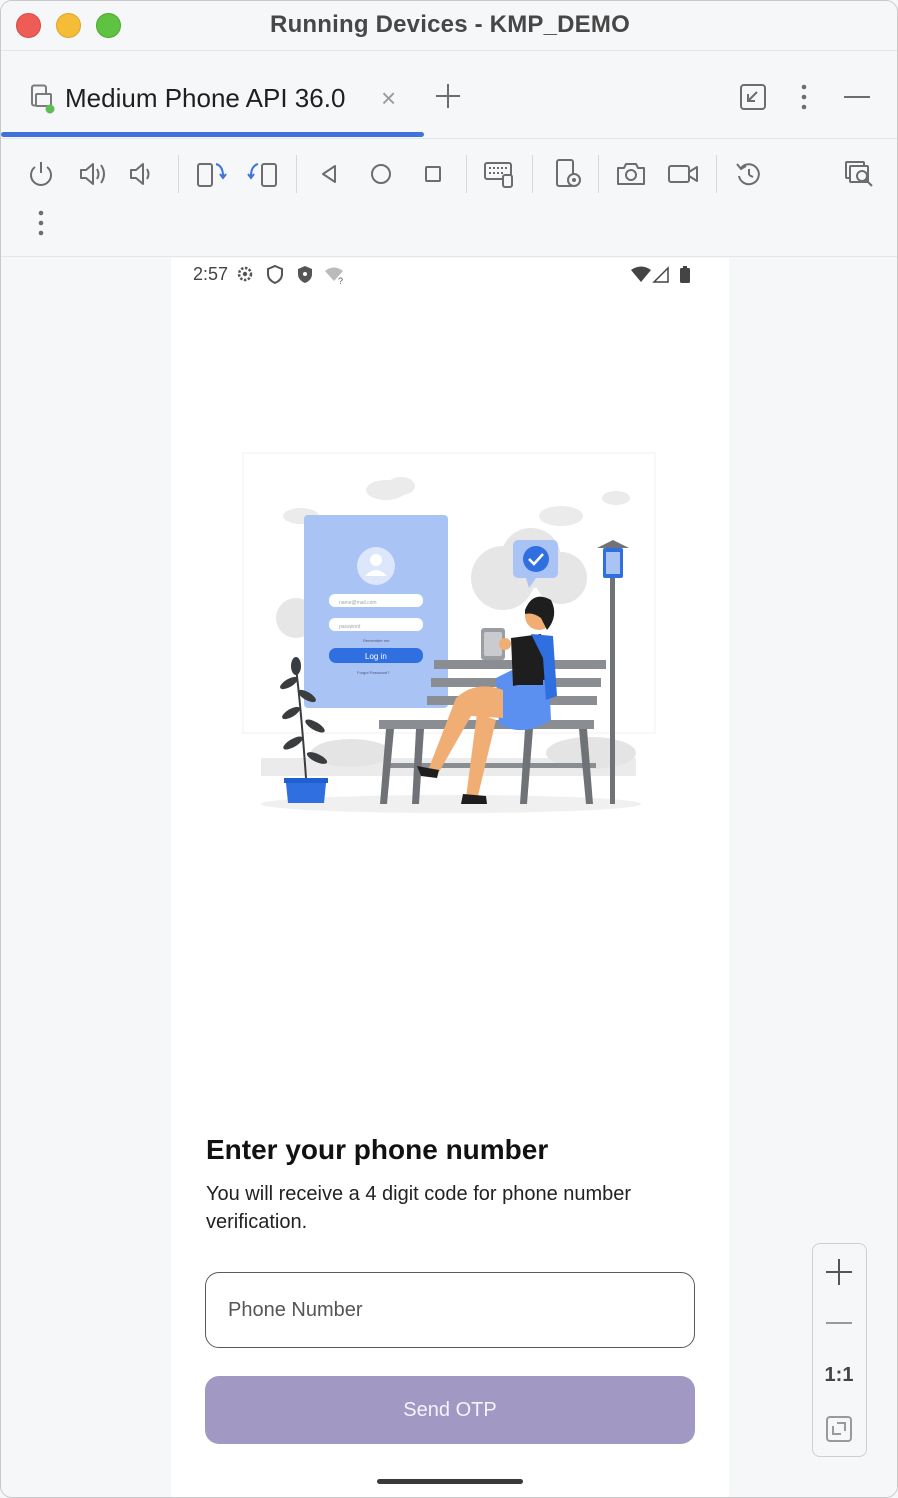  I want to click on back-icon, so click(329, 174).